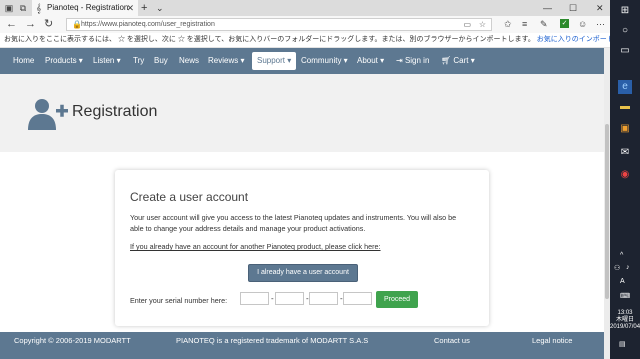 The image size is (640, 359). Describe the element at coordinates (11, 24) in the screenshot. I see `back-icon: ←` at that location.